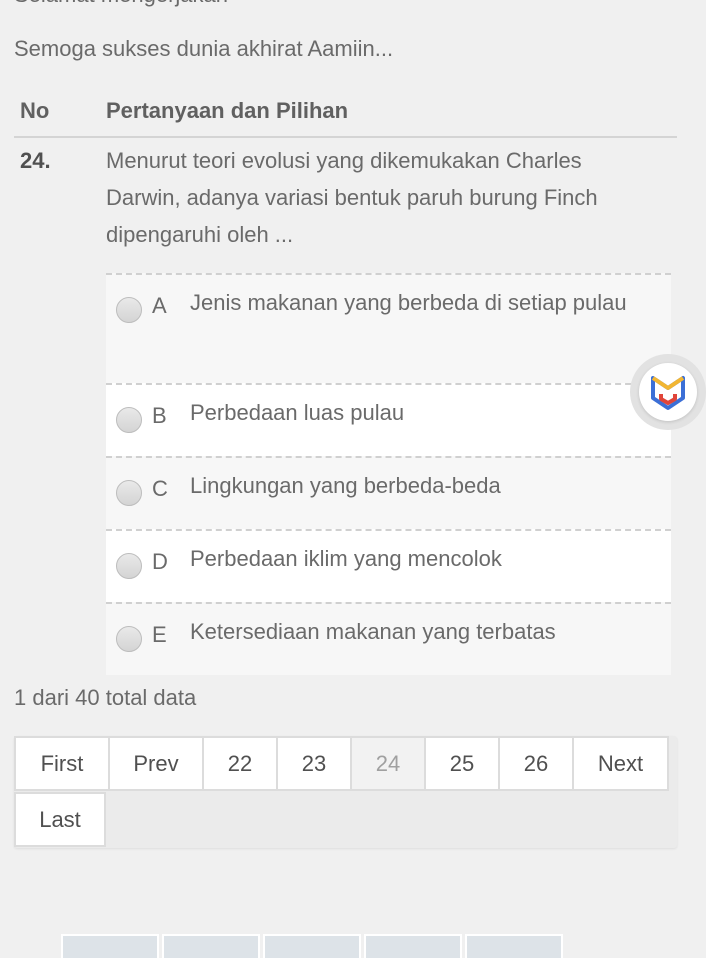 This screenshot has height=958, width=706. I want to click on page-26-button: 26, so click(536, 763).